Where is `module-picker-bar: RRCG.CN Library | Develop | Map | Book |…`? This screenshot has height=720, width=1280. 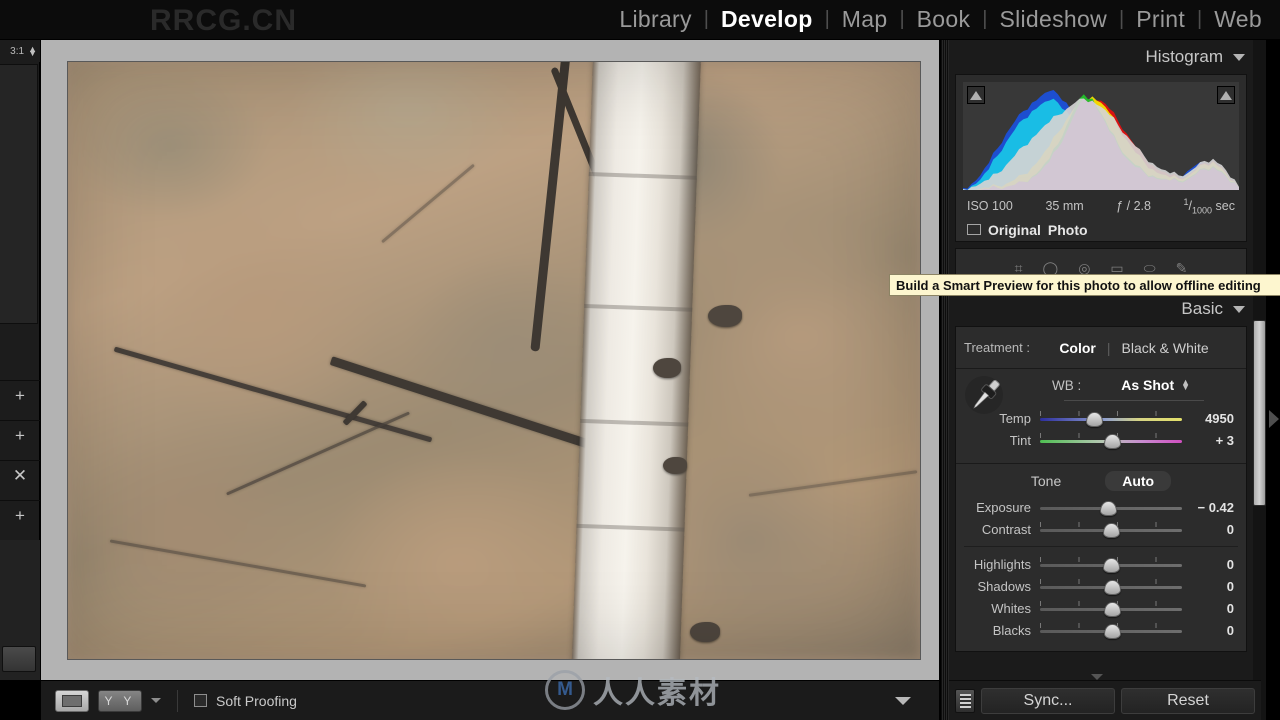 module-picker-bar: RRCG.CN Library | Develop | Map | Book |… is located at coordinates (640, 20).